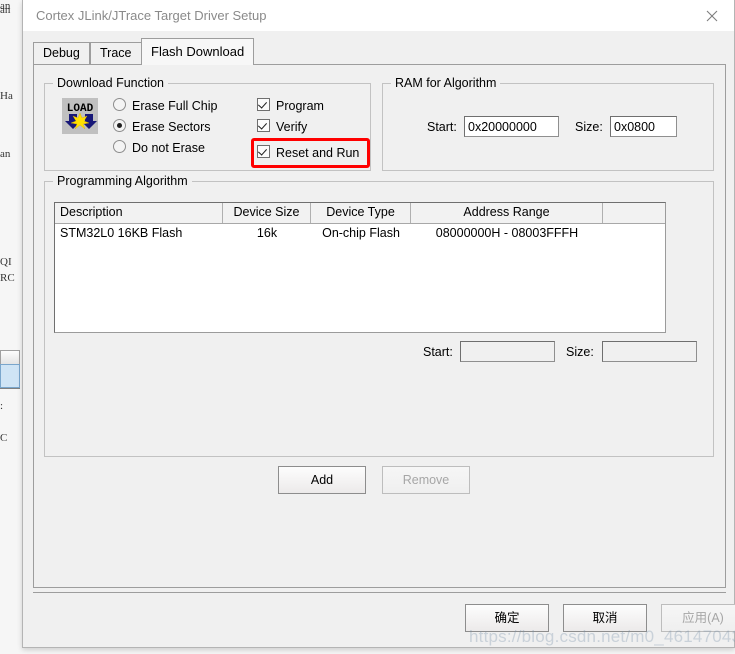  I want to click on background-divider, so click(10, 388).